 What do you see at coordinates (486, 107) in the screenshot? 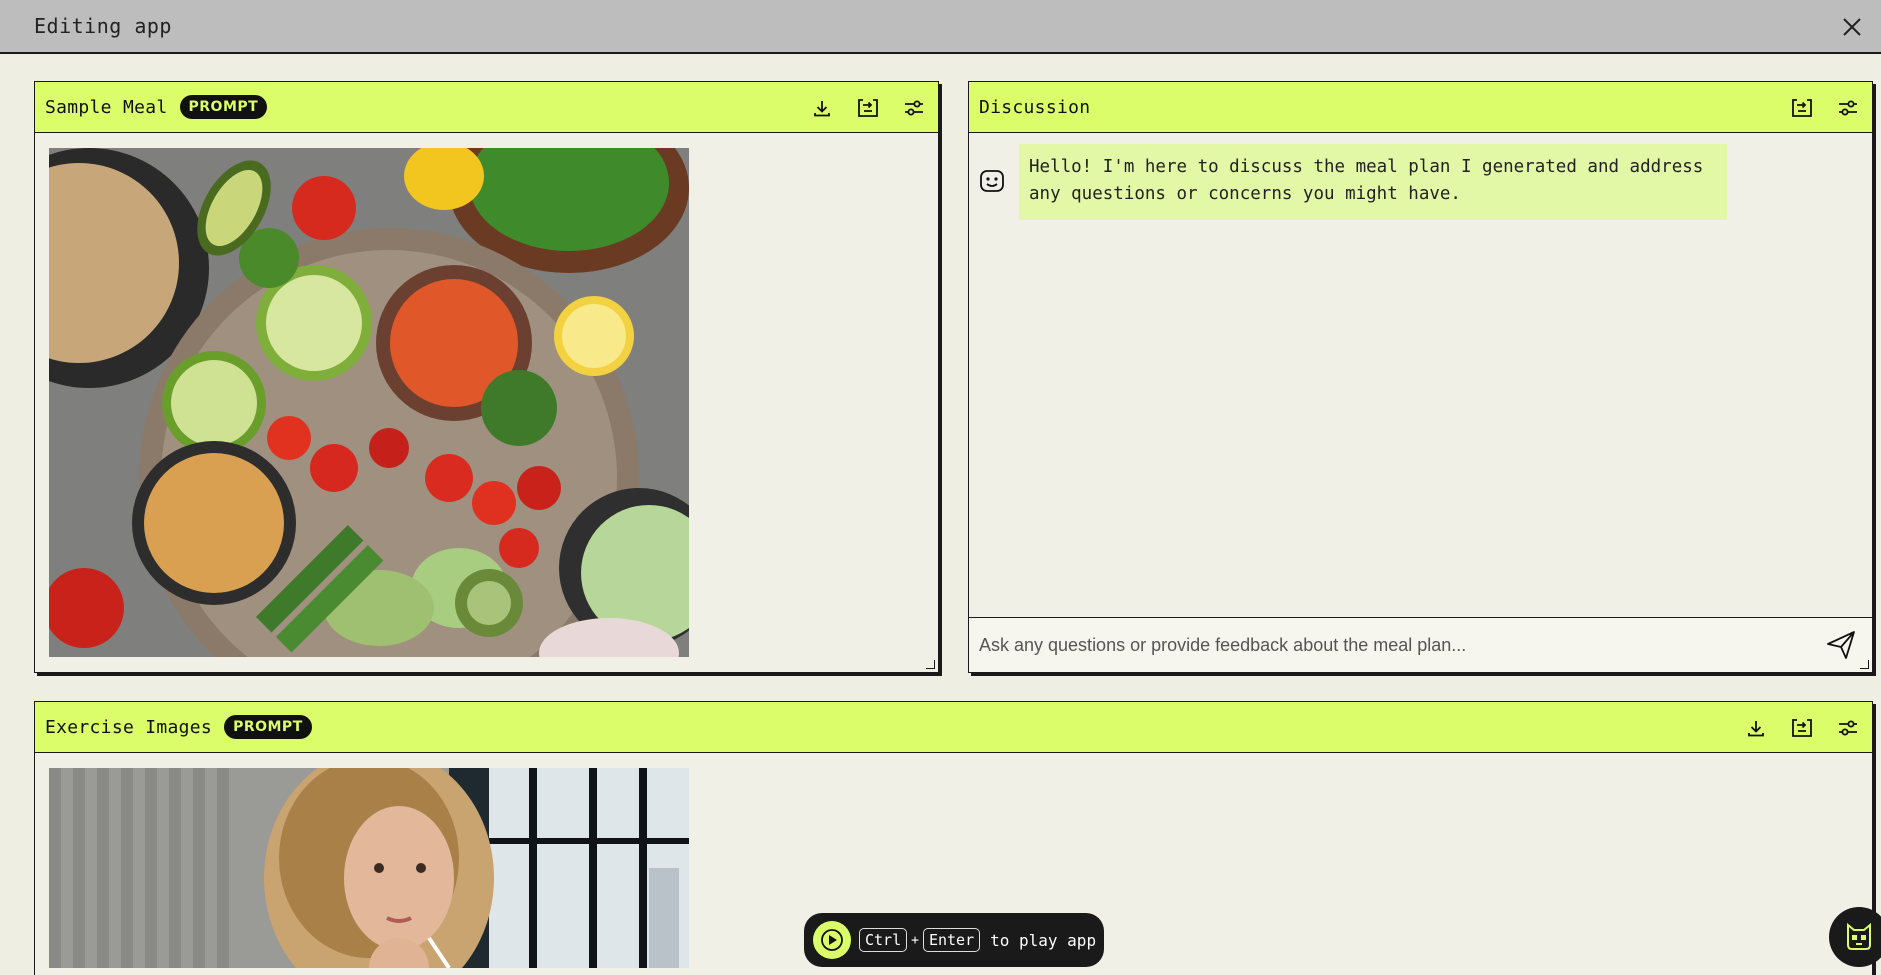
I see `meal-panel-header: Sample Meal PROMPT` at bounding box center [486, 107].